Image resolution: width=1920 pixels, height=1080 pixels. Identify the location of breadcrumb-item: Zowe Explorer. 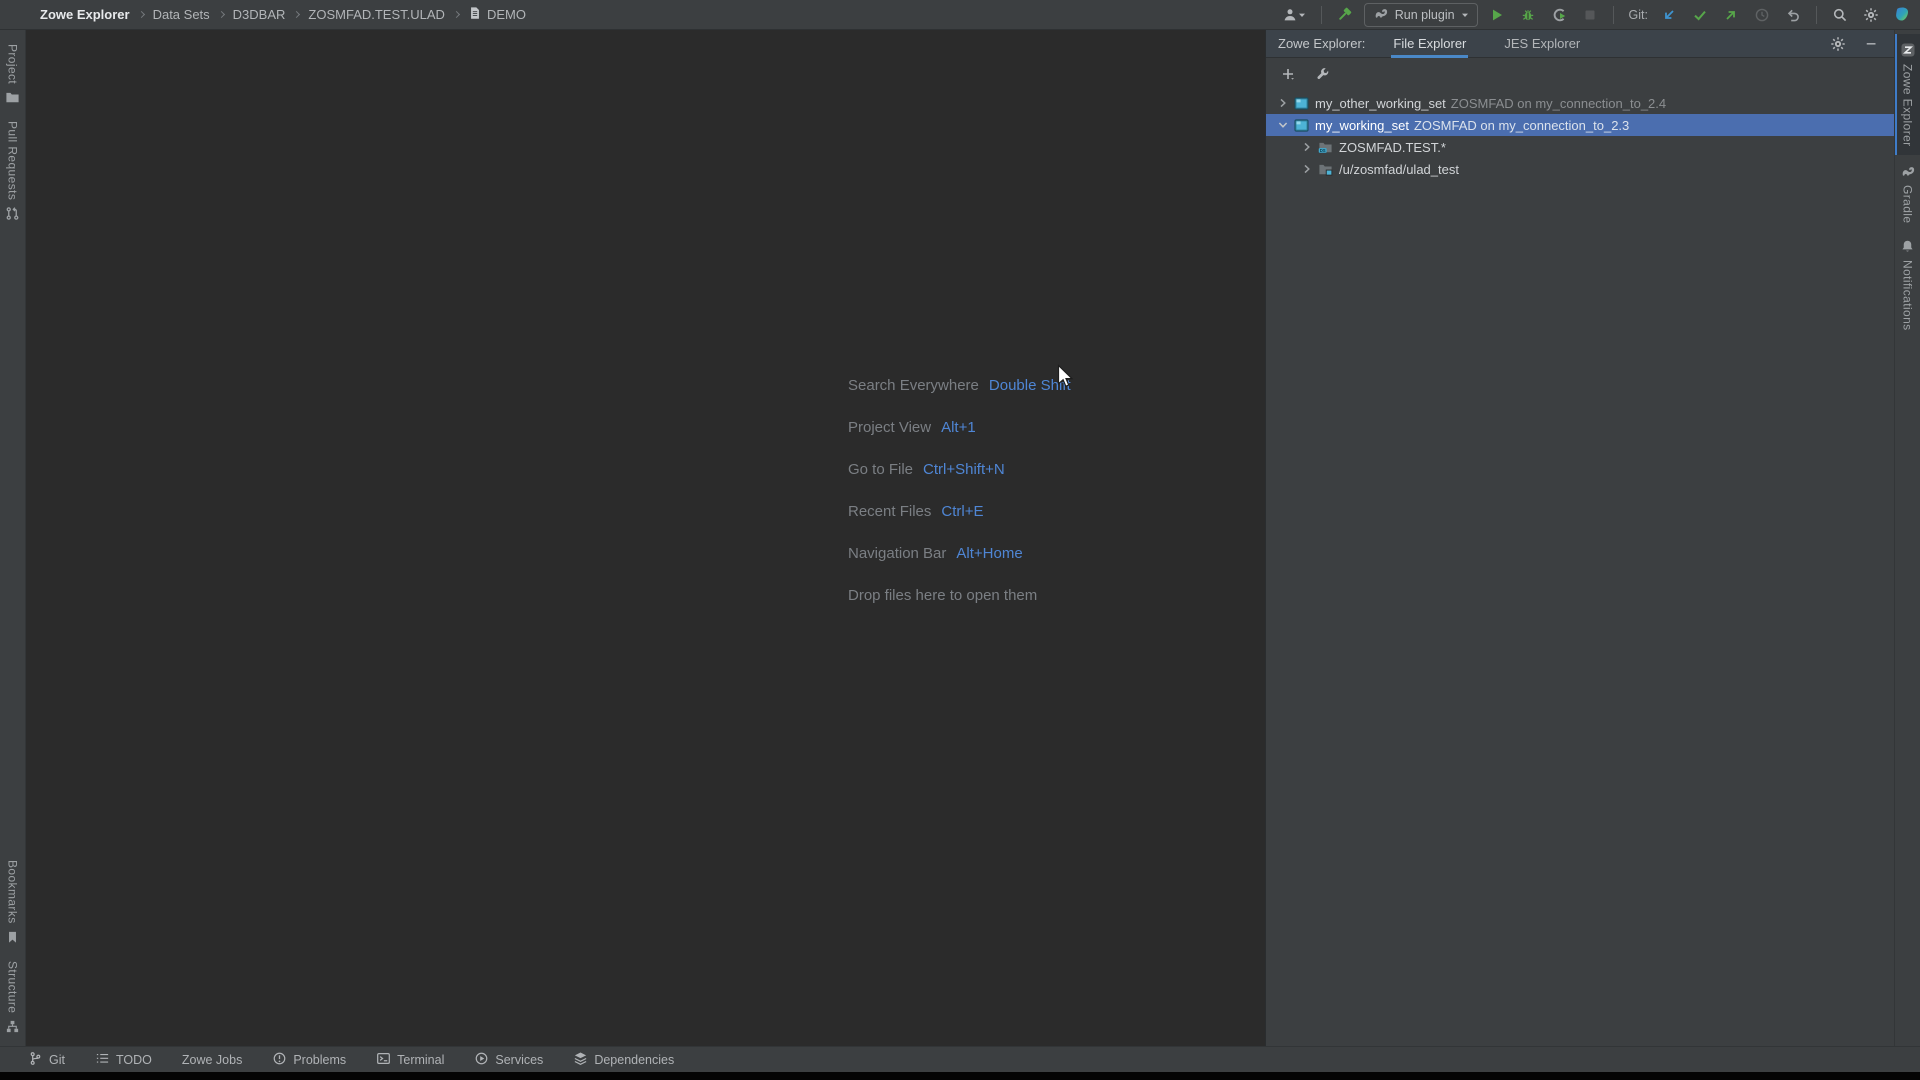
(85, 14).